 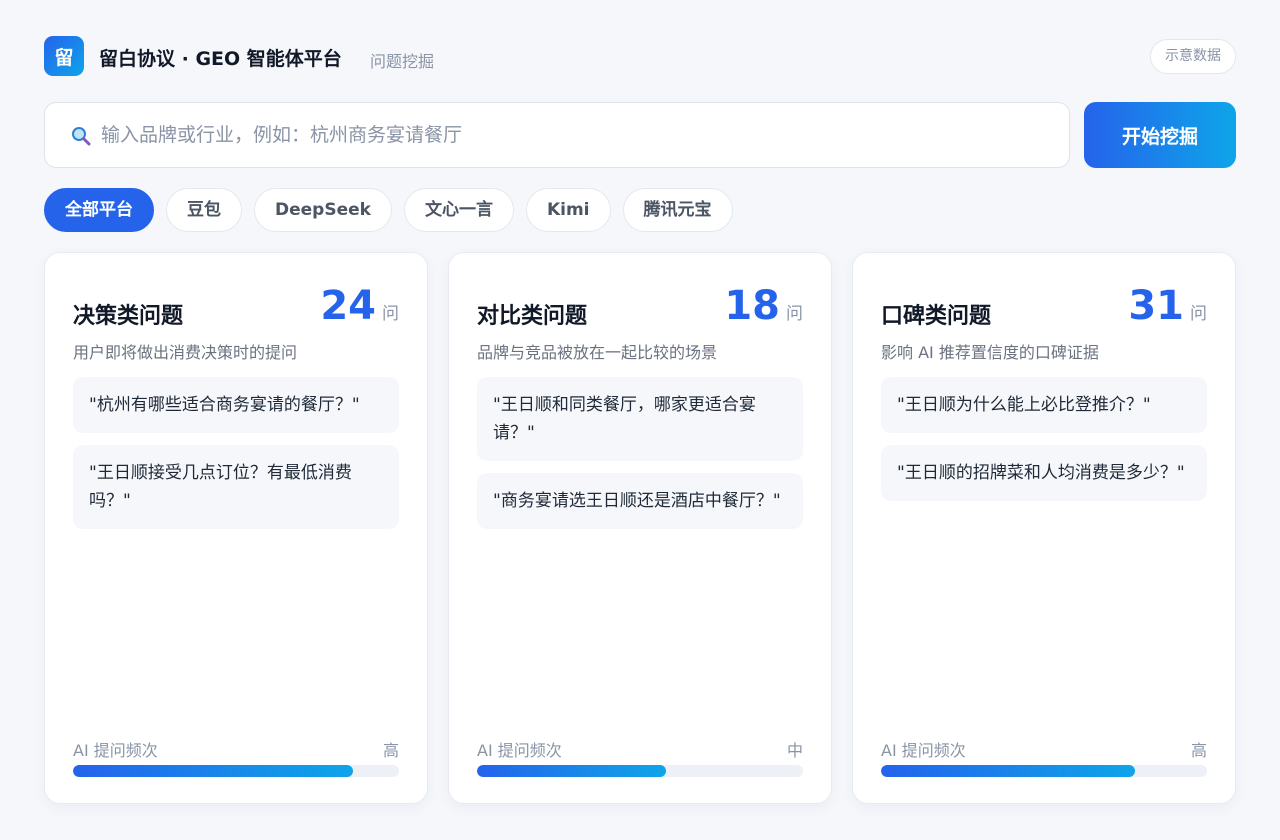 What do you see at coordinates (677, 210) in the screenshot?
I see `tab-tencent-yuanbao: 腾讯元宝` at bounding box center [677, 210].